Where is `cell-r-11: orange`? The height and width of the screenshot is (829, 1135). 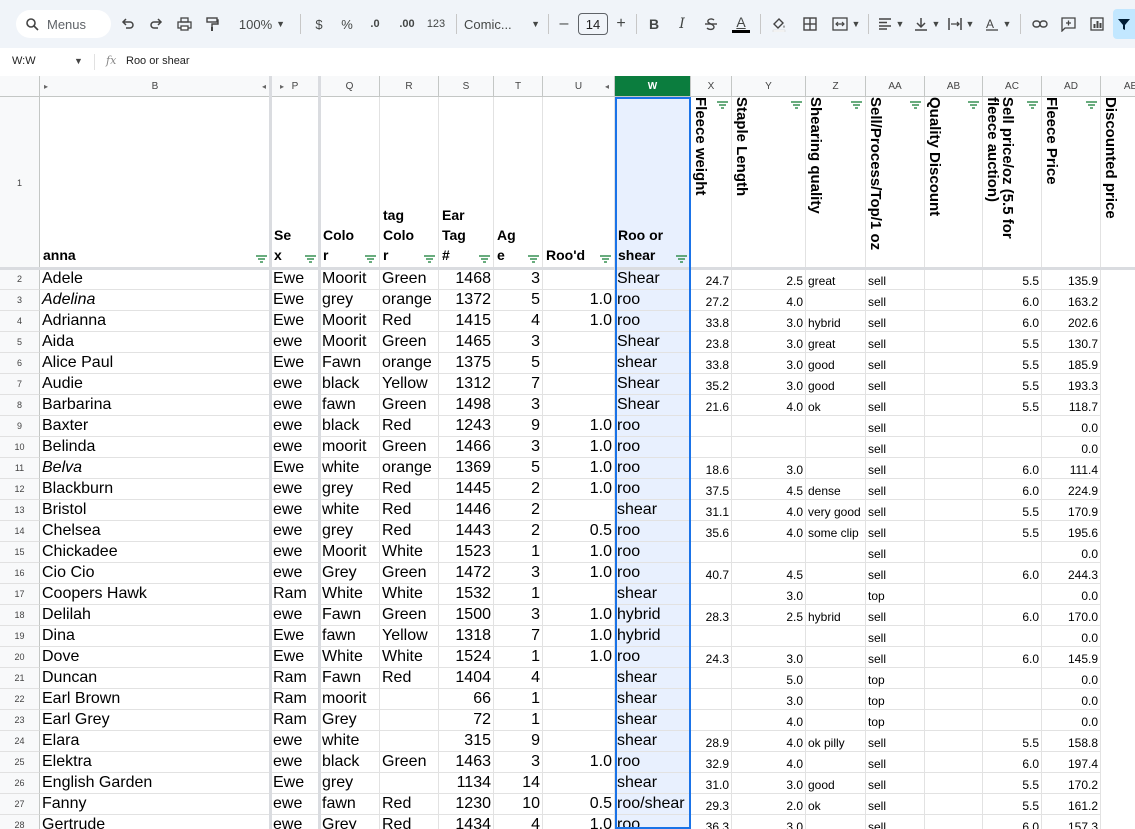
cell-r-11: orange is located at coordinates (409, 468).